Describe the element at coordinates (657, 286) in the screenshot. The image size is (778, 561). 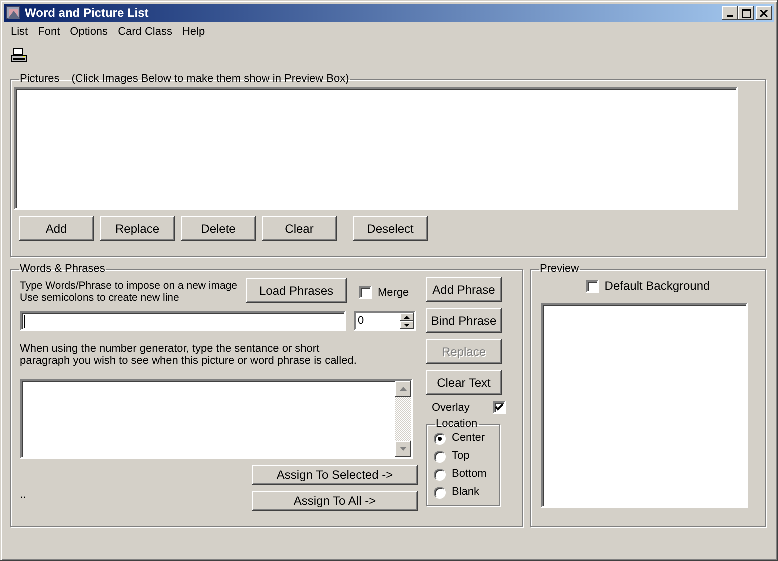
I see `checkbox-label: Default Background` at that location.